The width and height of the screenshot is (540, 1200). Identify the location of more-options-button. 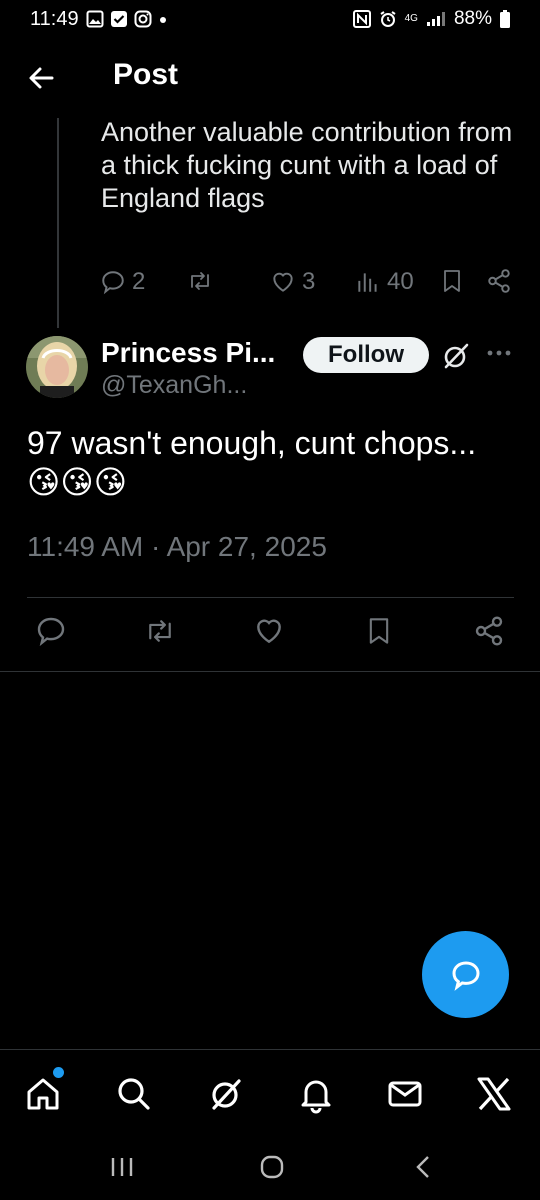
(499, 353).